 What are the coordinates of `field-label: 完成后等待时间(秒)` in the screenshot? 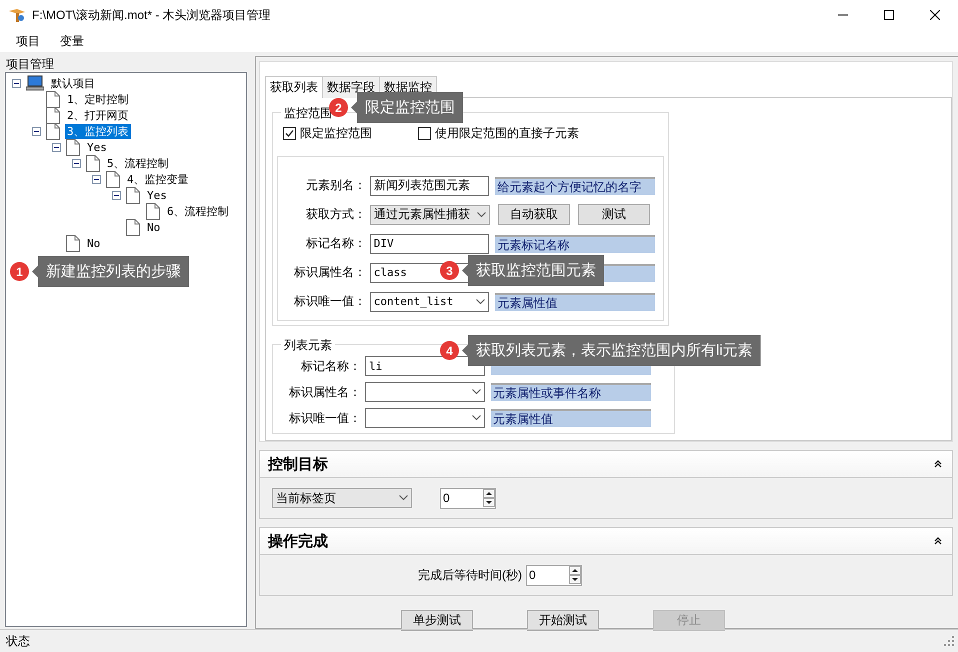 It's located at (470, 575).